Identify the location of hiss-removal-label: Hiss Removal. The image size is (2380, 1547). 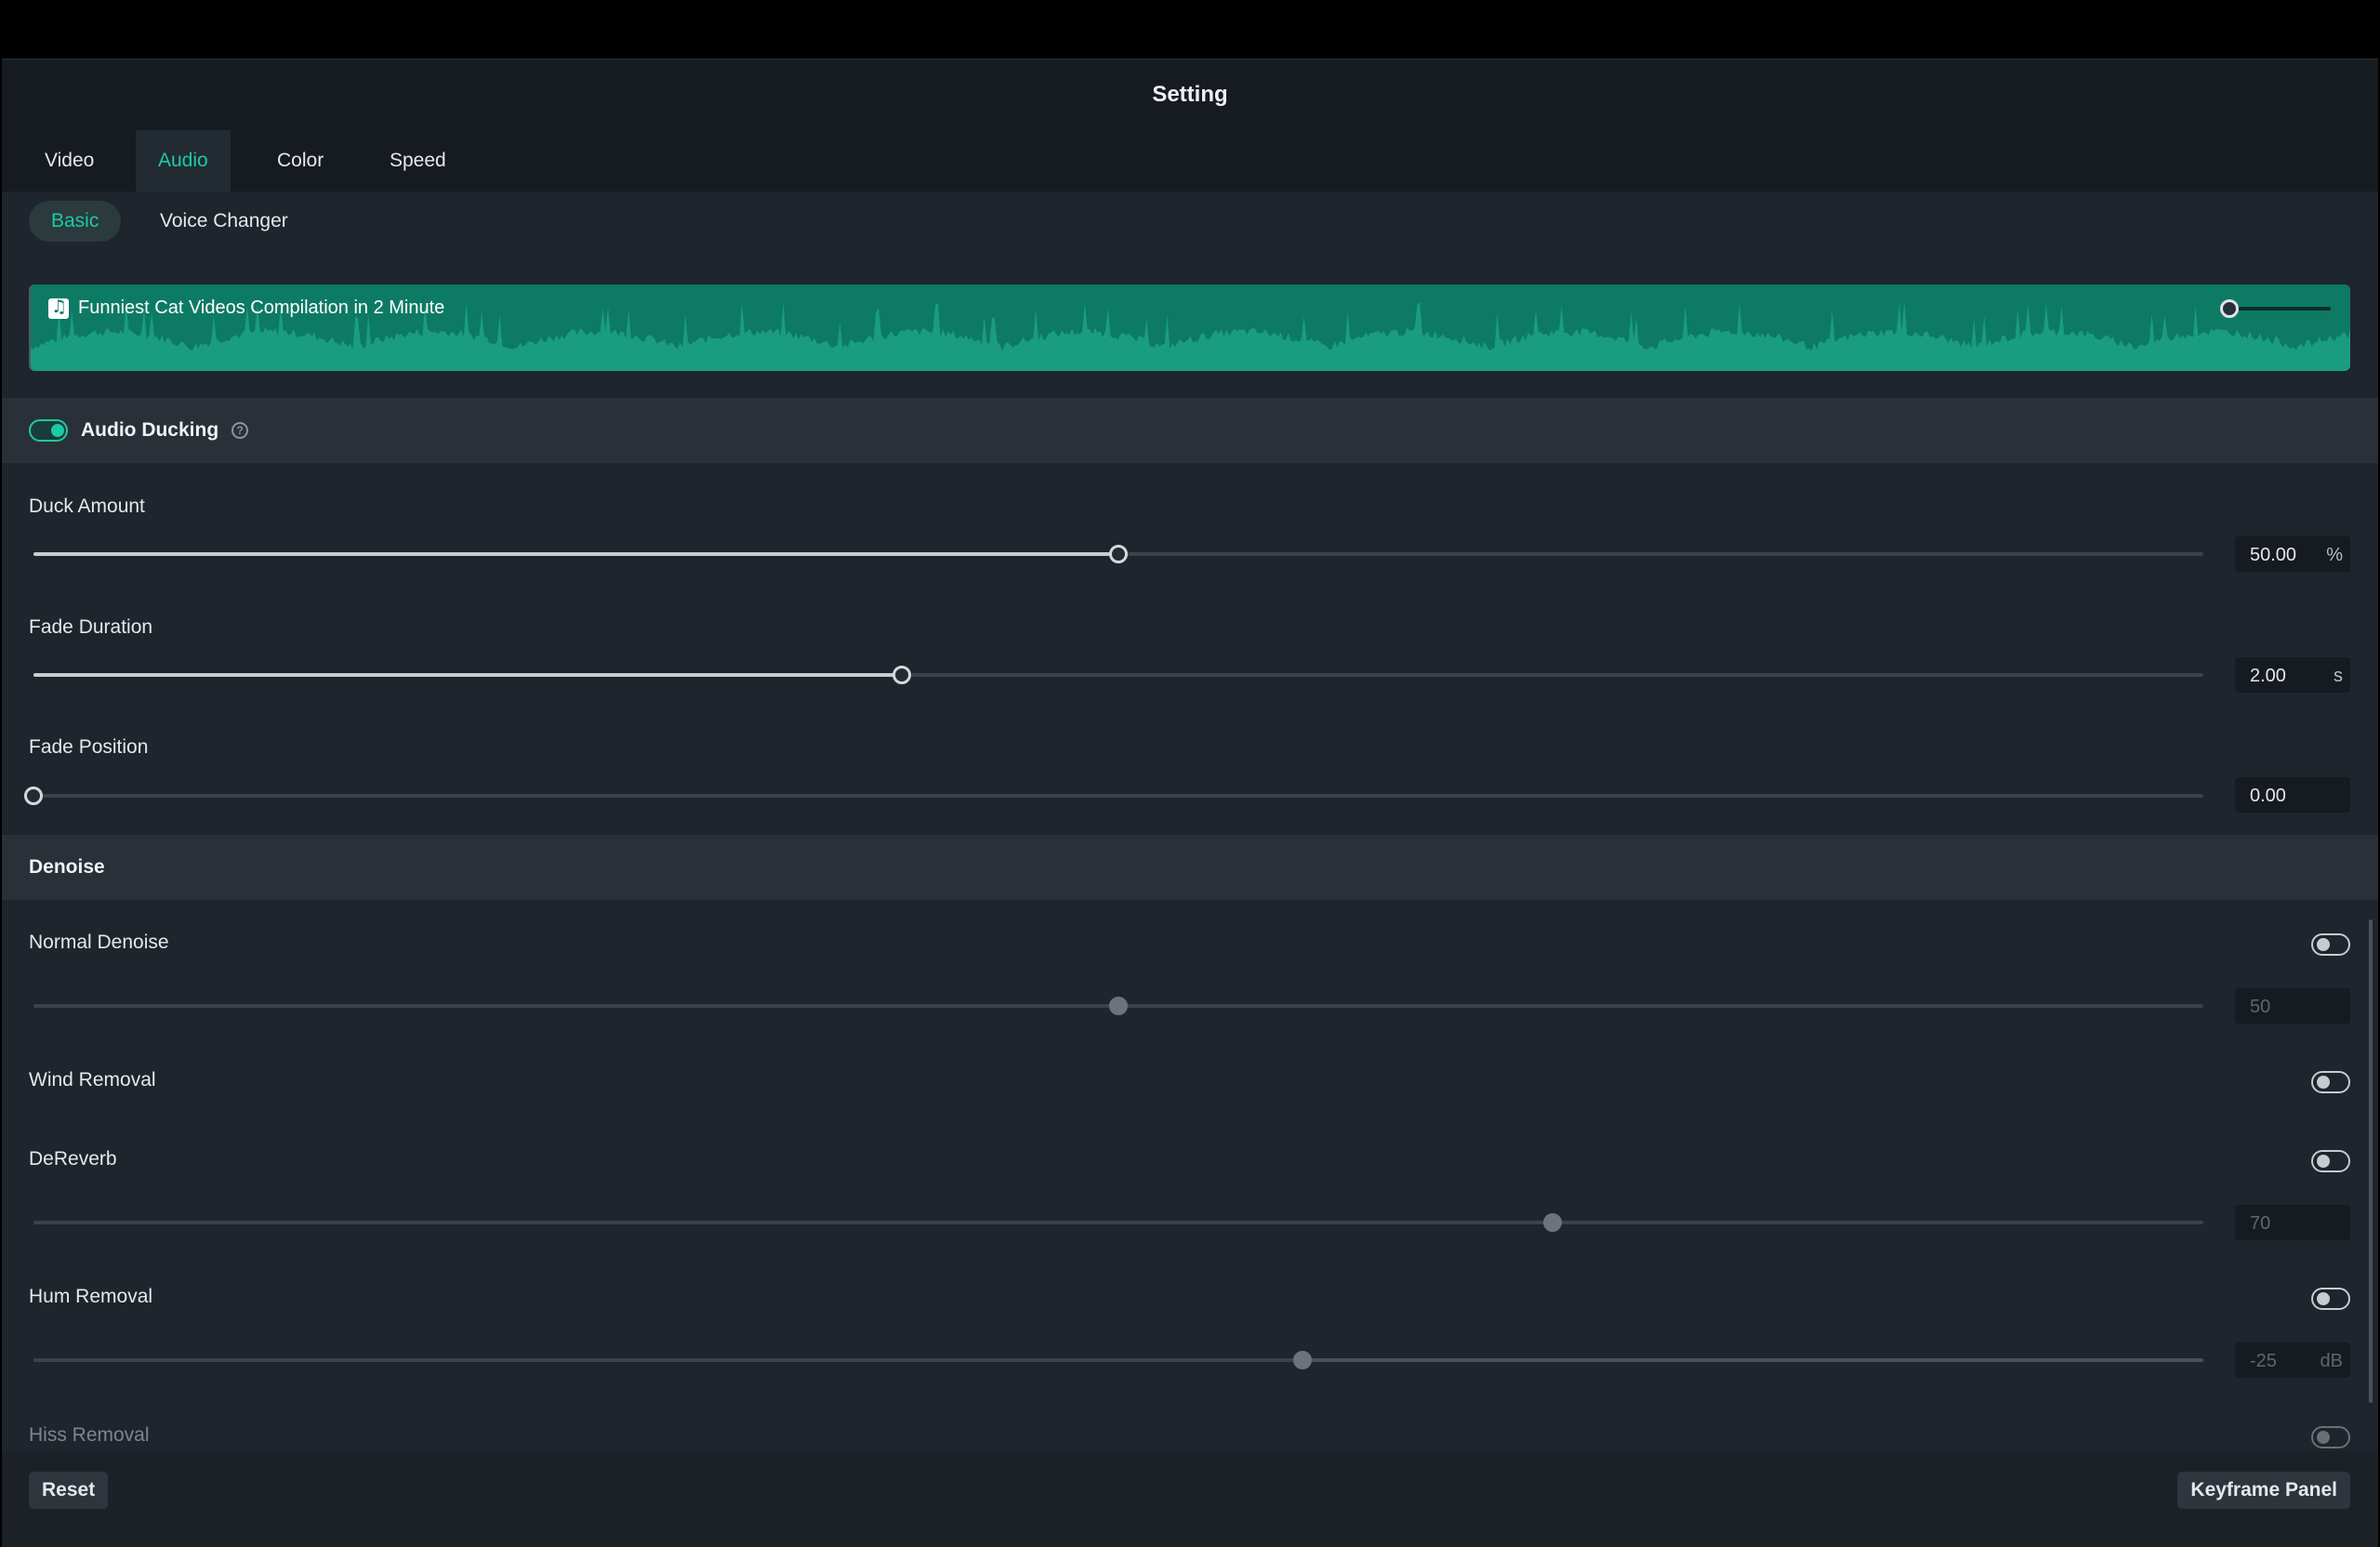
(89, 1435).